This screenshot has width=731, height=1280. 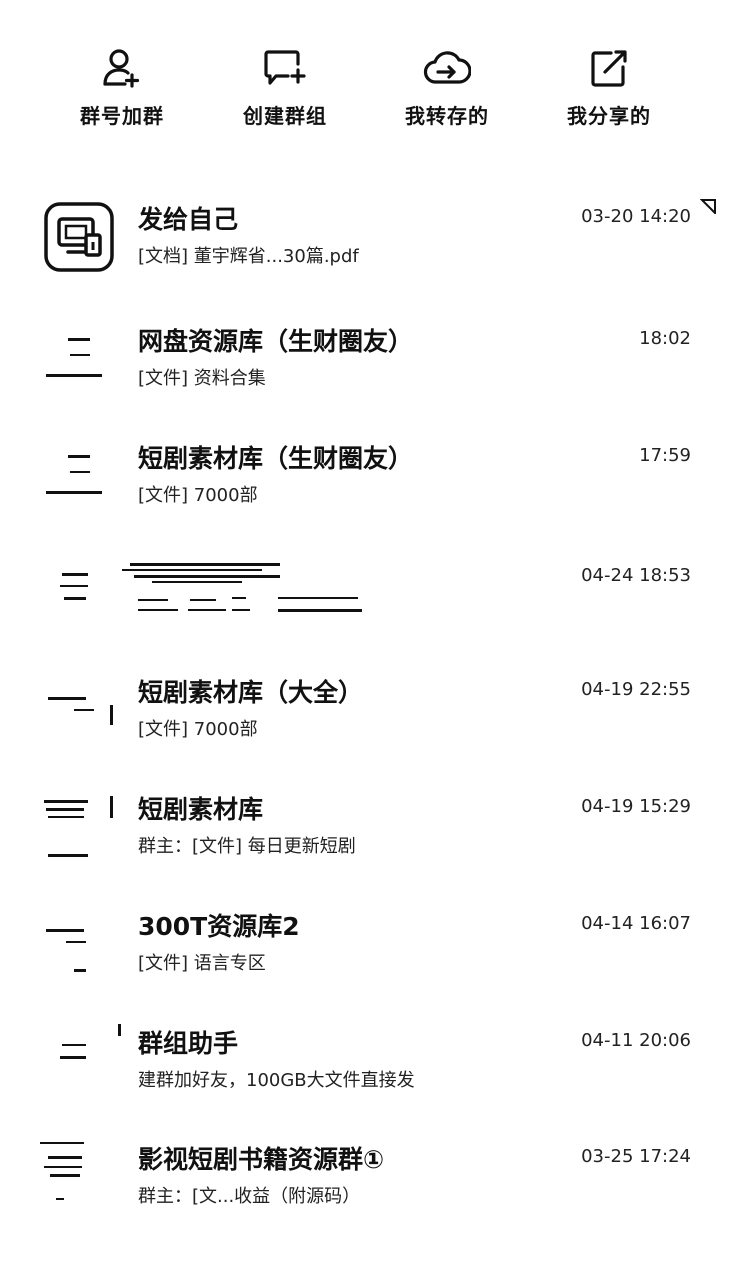 What do you see at coordinates (249, 1196) in the screenshot?
I see `chat-last-message: 群主：[文...收益（附源码）` at bounding box center [249, 1196].